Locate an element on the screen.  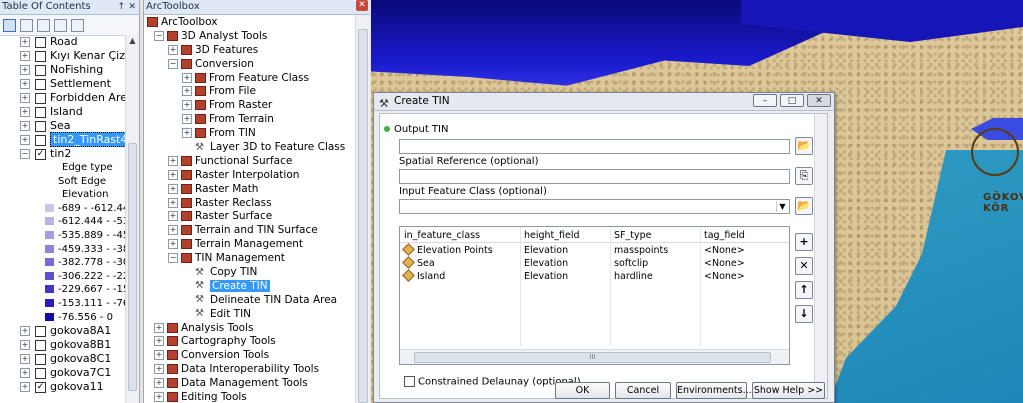
layer-name: tin2 is located at coordinates (60, 153).